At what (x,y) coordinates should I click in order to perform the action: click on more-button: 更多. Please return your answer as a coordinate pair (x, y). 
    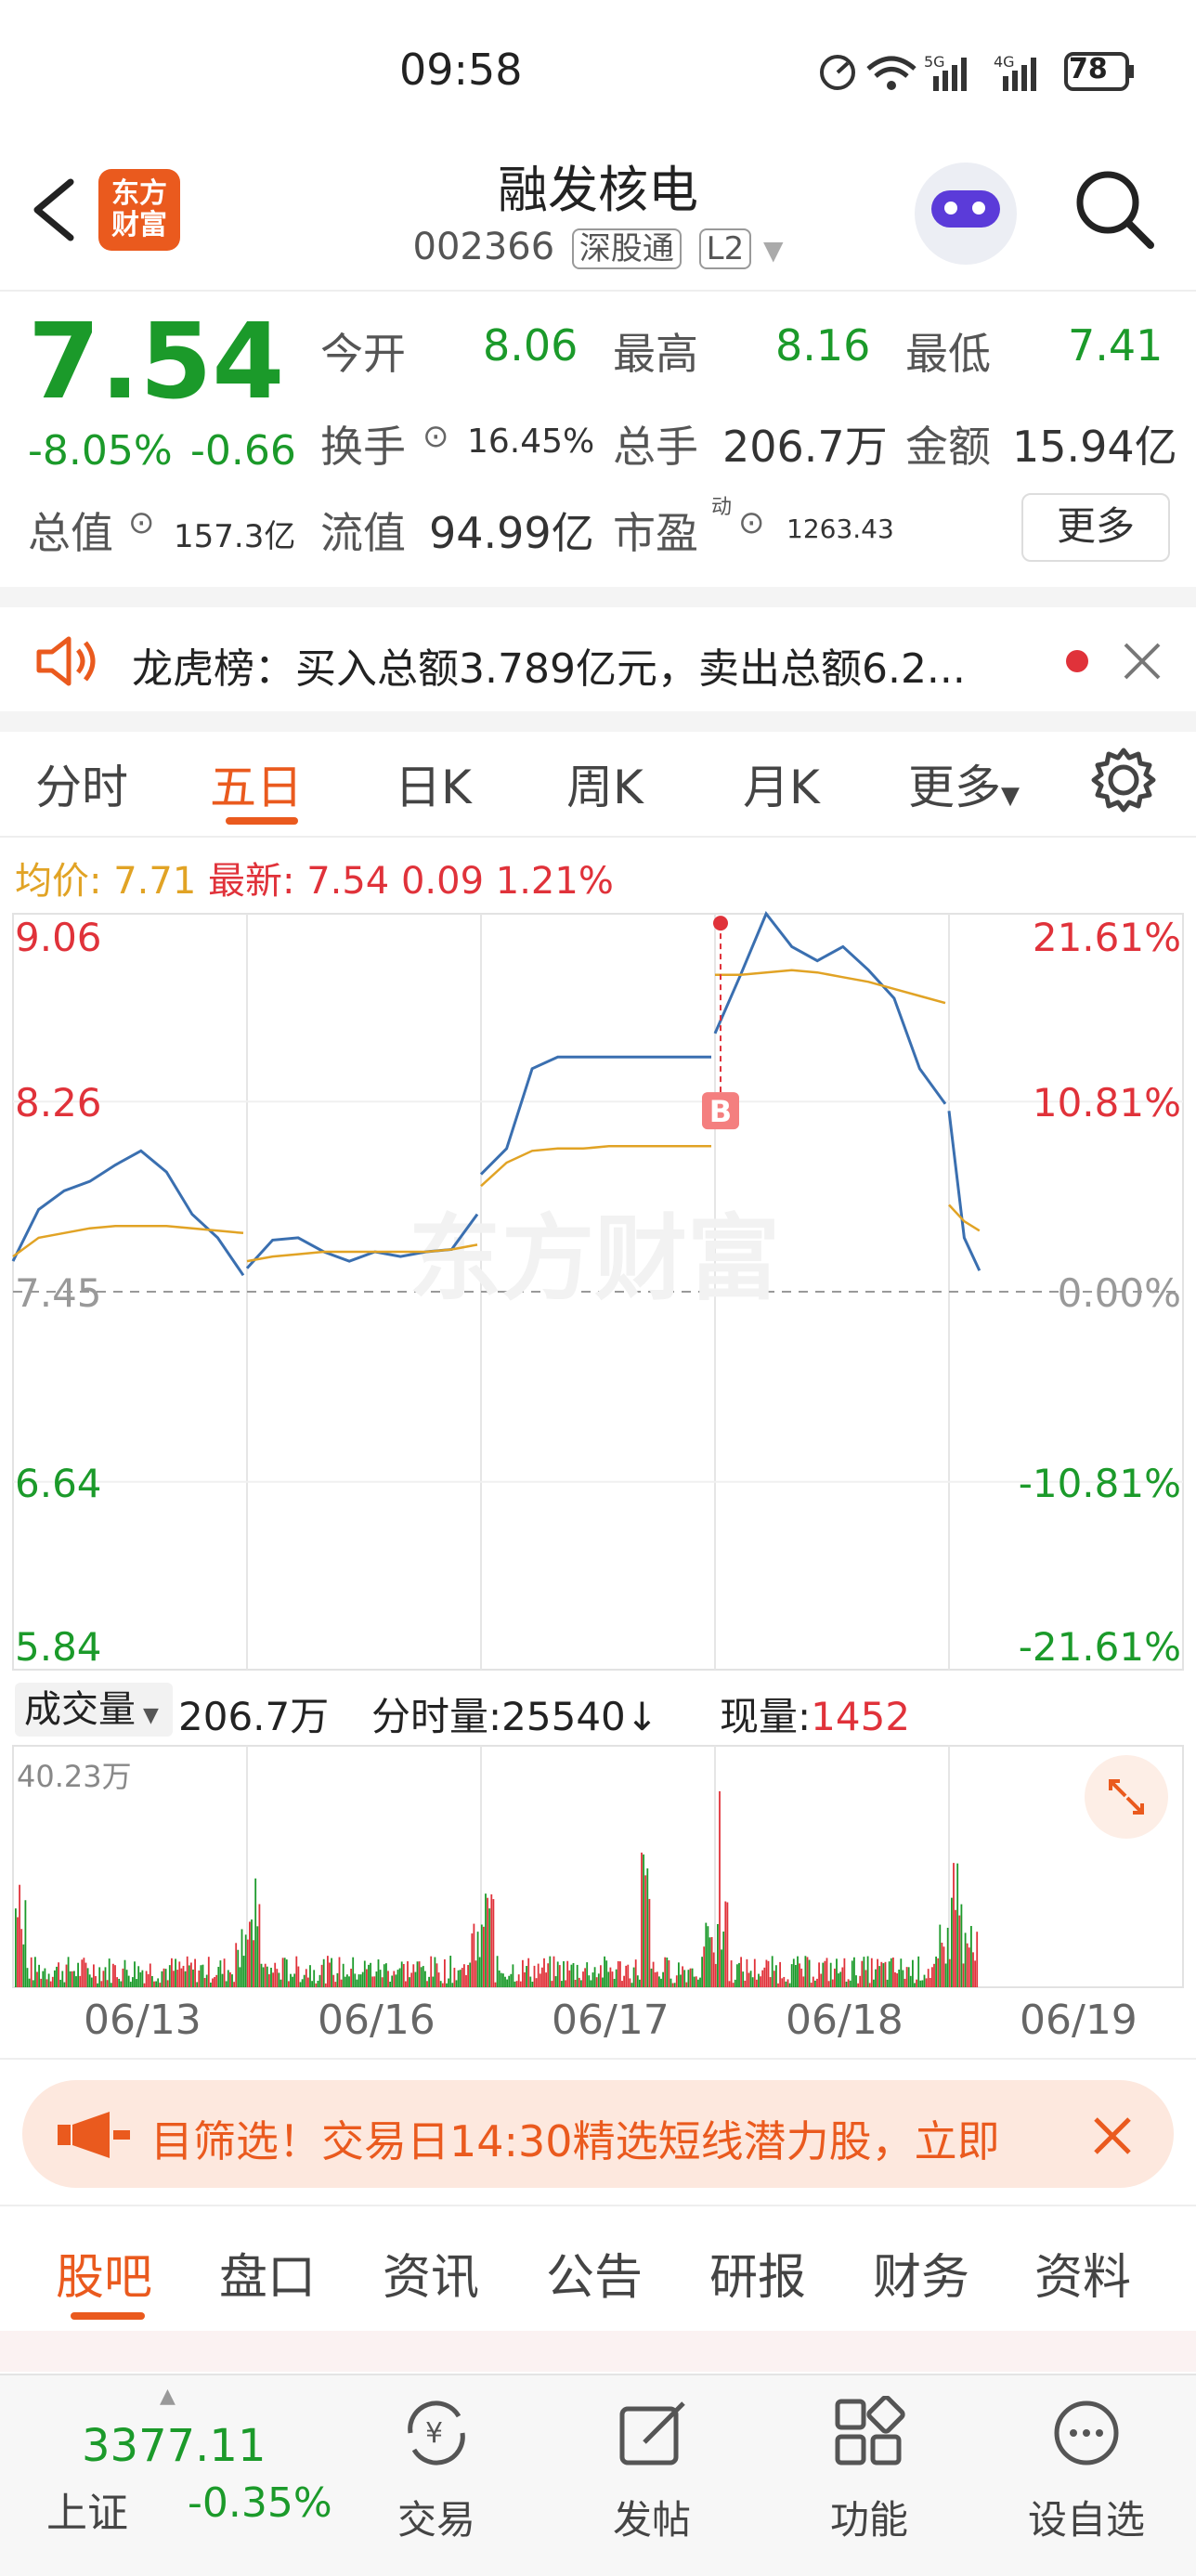
    Looking at the image, I should click on (1095, 527).